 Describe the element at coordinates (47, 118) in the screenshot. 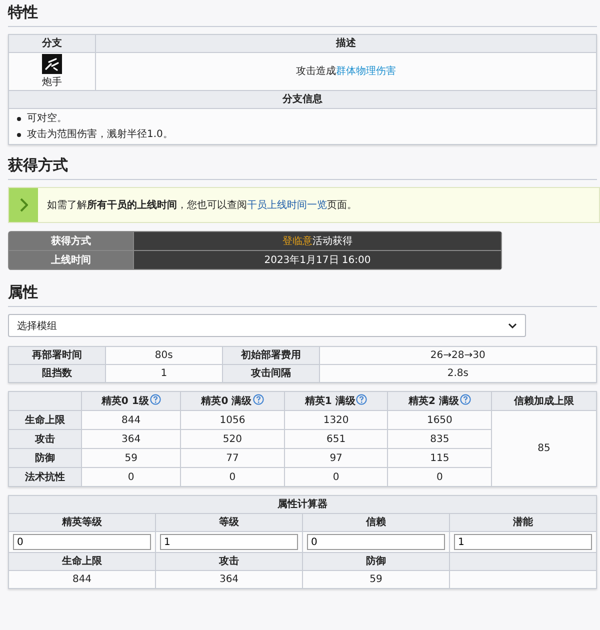

I see `info-text: 可对空。` at that location.